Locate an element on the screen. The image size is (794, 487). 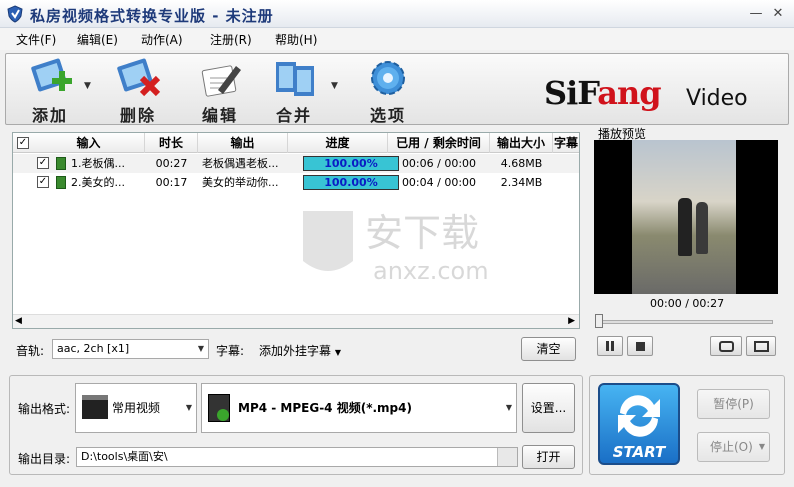
format-category-value: 常用视频 is located at coordinates (136, 408).